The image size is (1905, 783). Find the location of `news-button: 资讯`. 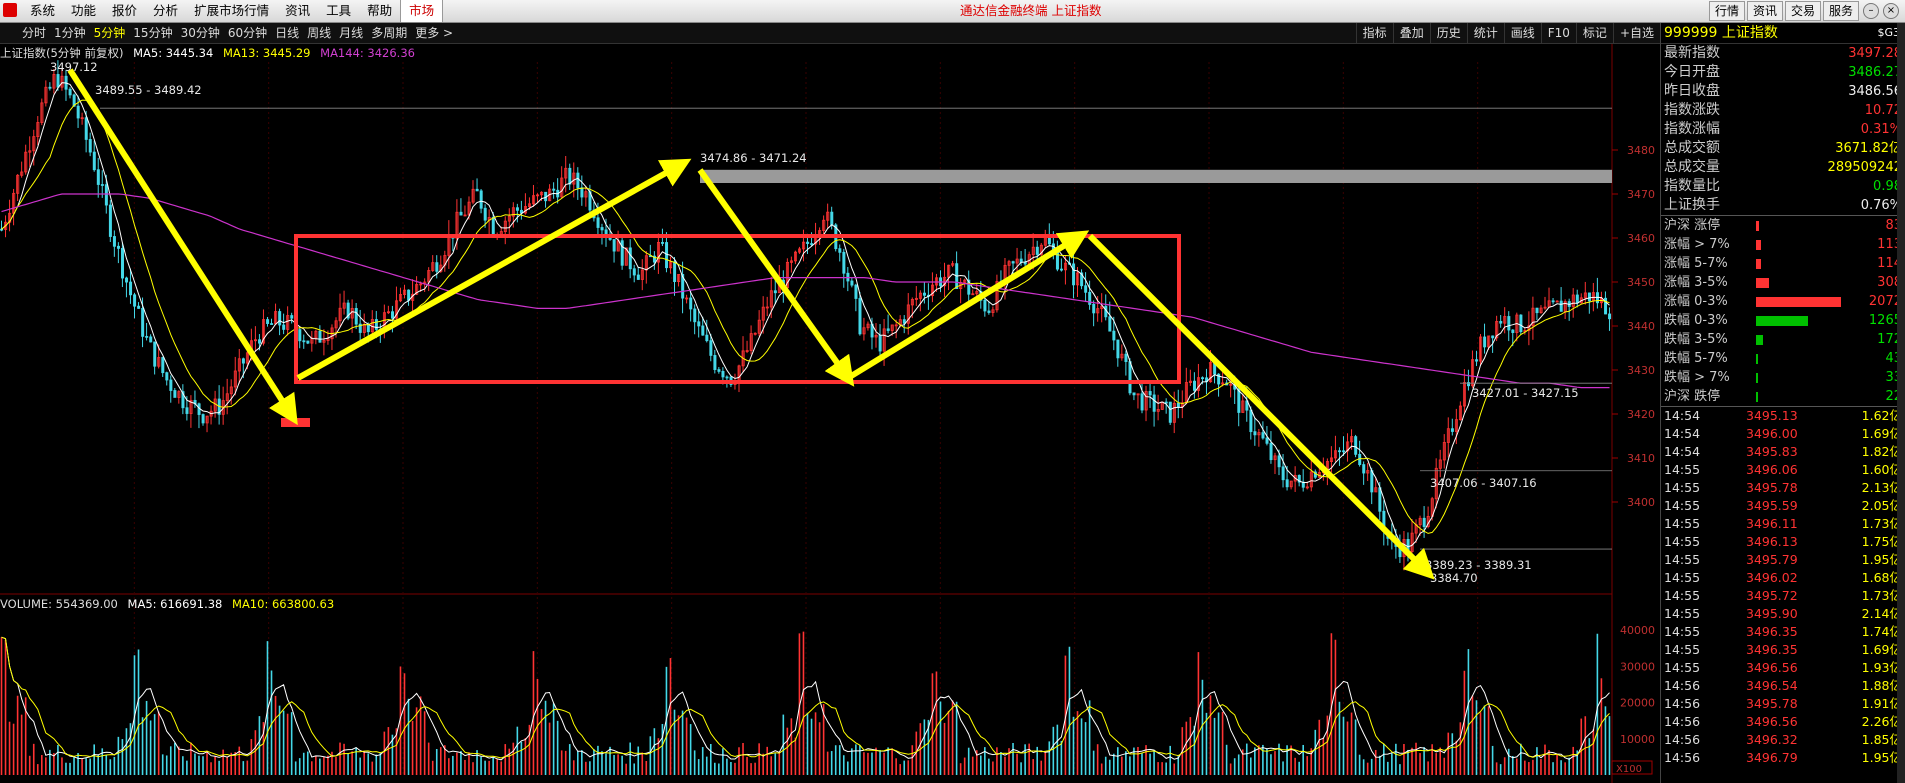

news-button: 资讯 is located at coordinates (1764, 11).